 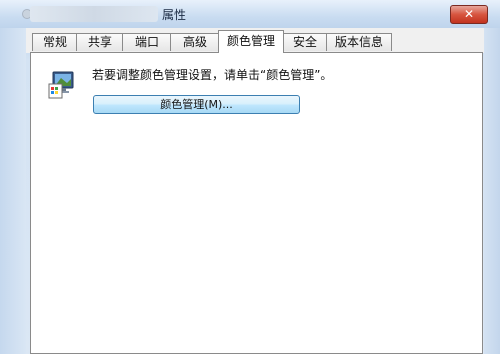 I want to click on tab-ports: 端口, so click(x=147, y=42).